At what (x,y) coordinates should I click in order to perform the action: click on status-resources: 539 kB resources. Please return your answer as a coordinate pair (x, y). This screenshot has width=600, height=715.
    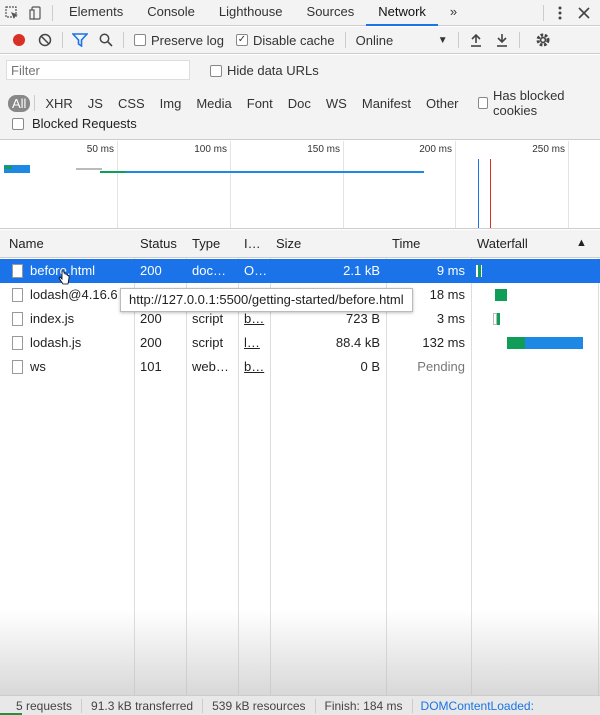
    Looking at the image, I should click on (259, 705).